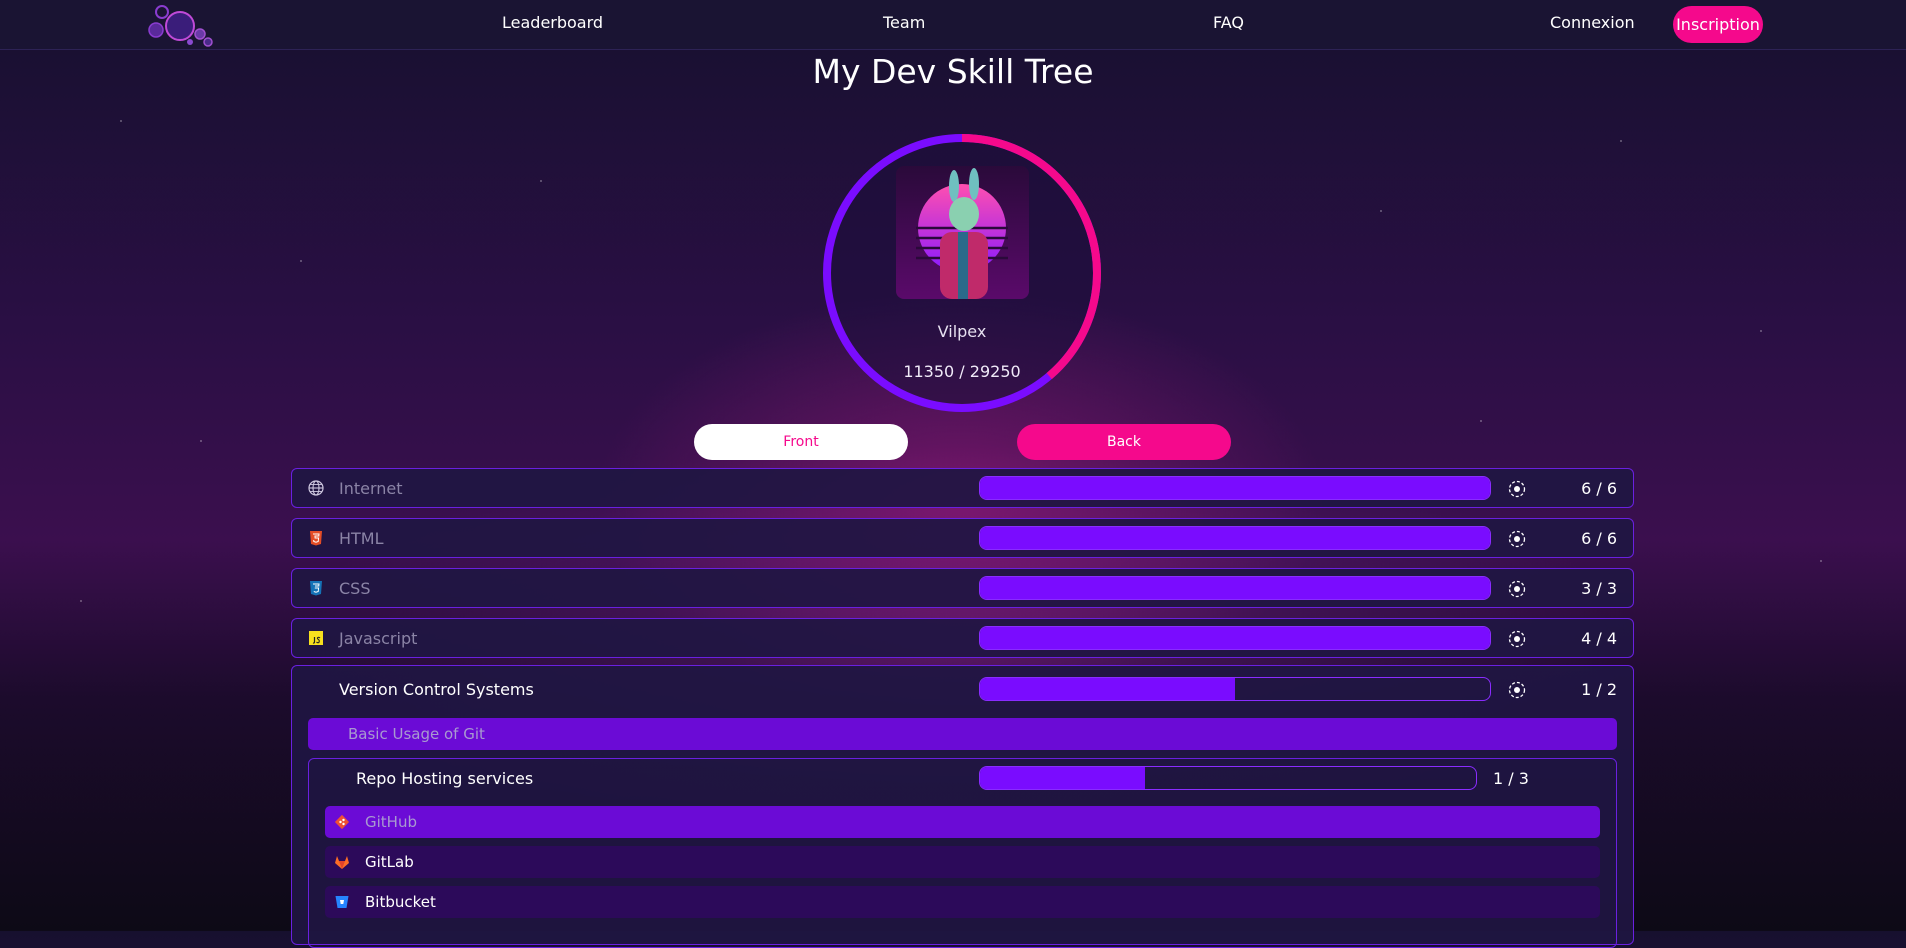 The height and width of the screenshot is (948, 1906). What do you see at coordinates (400, 902) in the screenshot?
I see `repo-item-label: Bitbucket` at bounding box center [400, 902].